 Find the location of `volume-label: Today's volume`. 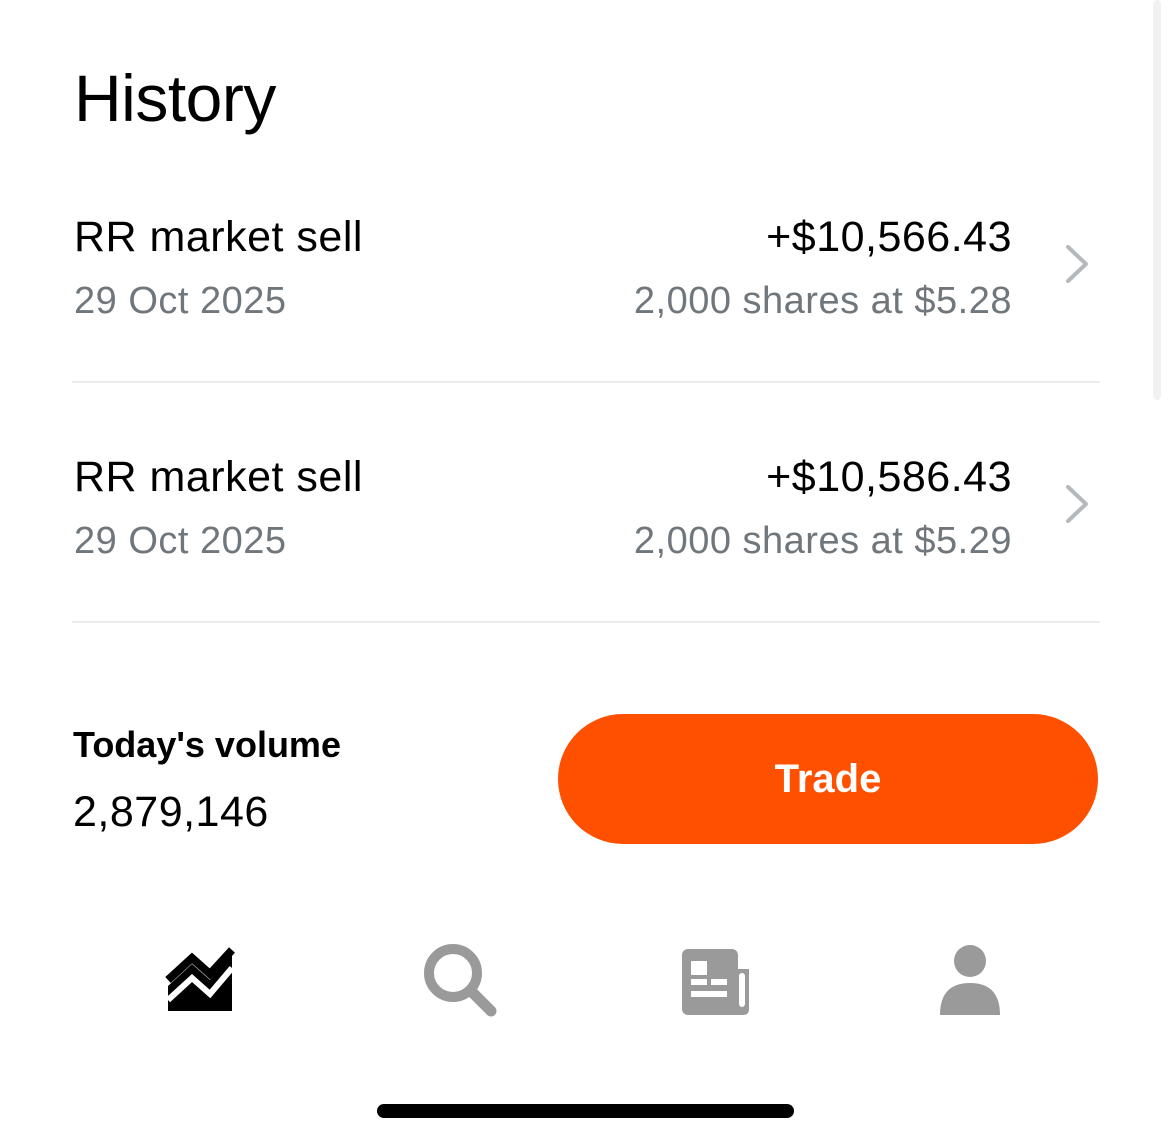

volume-label: Today's volume is located at coordinates (207, 744).